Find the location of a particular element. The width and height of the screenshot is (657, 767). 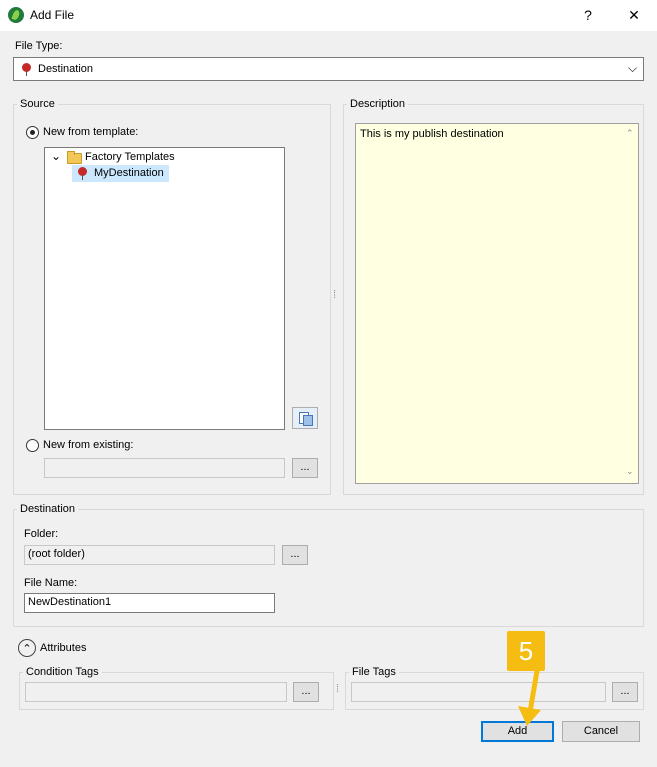

file-type-value: Destination is located at coordinates (66, 69).